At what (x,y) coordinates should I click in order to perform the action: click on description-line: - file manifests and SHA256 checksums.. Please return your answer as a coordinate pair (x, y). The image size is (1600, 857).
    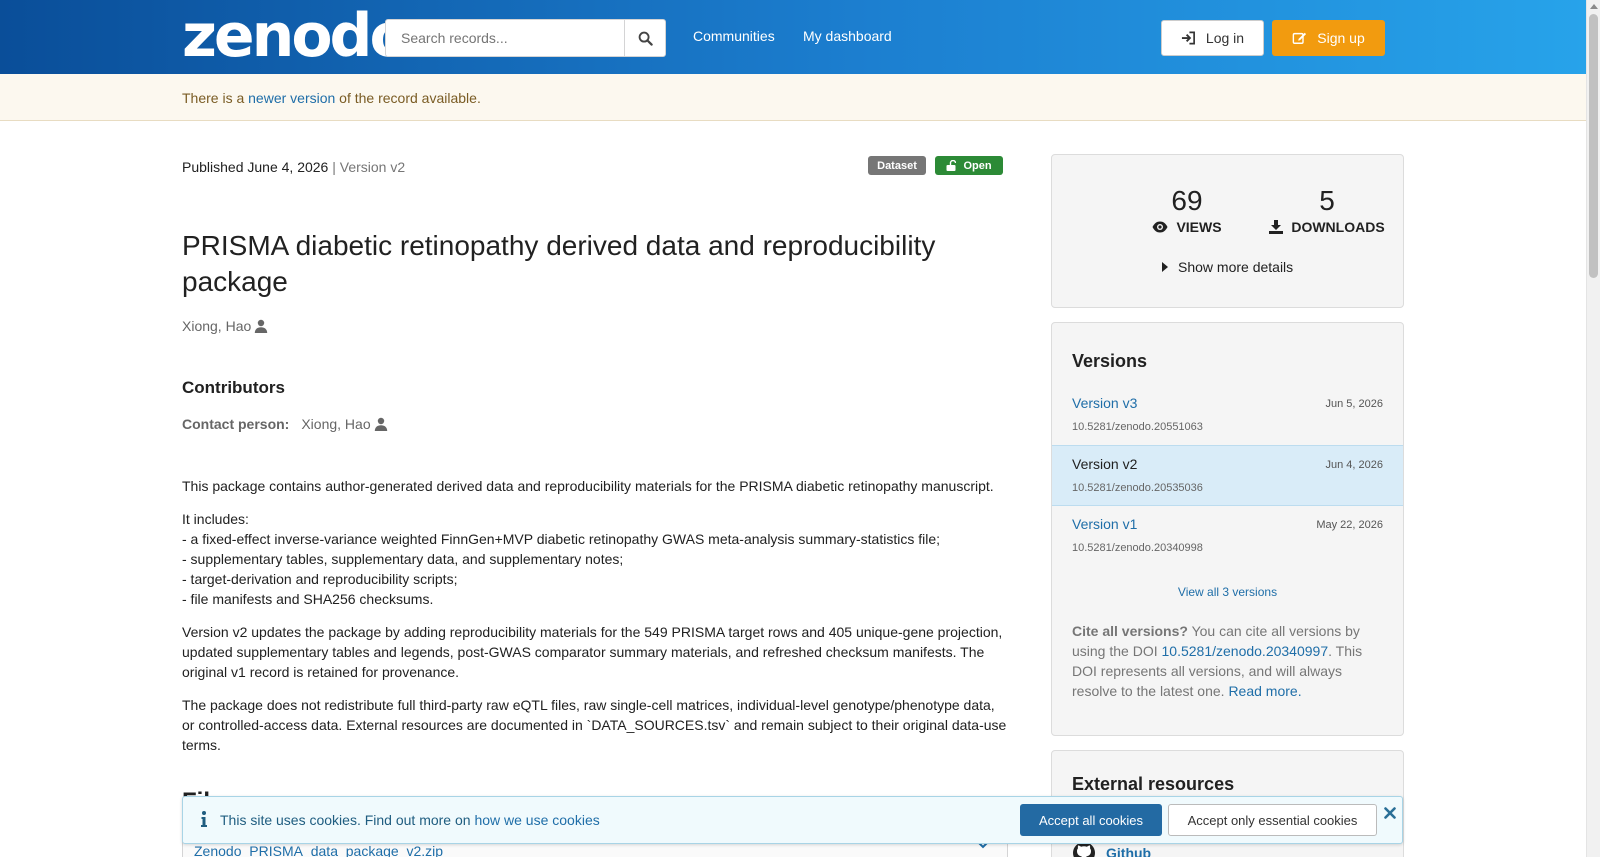
    Looking at the image, I should click on (308, 599).